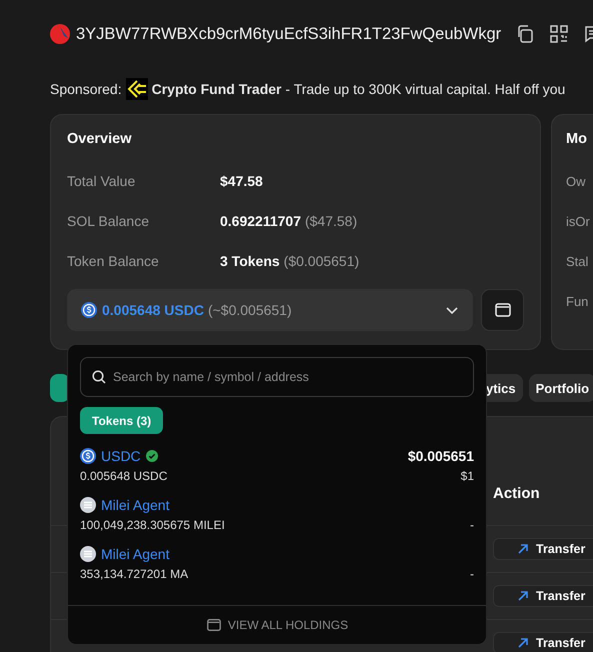 Image resolution: width=593 pixels, height=652 pixels. What do you see at coordinates (241, 181) in the screenshot?
I see `field-value: $47.58` at bounding box center [241, 181].